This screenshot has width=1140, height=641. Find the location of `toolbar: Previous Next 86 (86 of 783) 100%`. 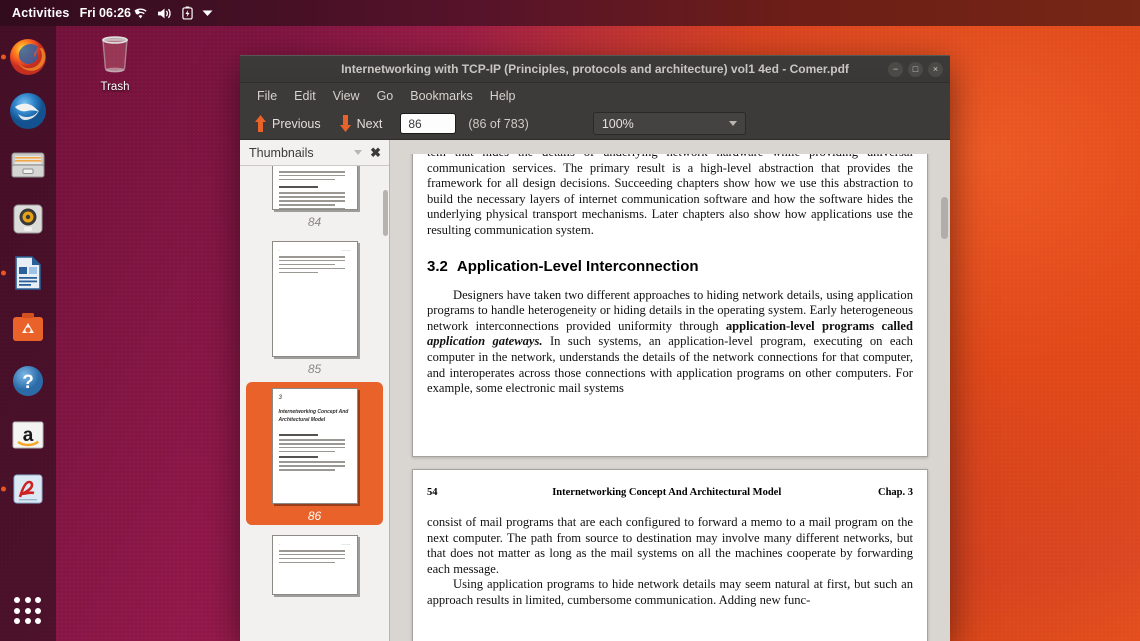

toolbar: Previous Next 86 (86 of 783) 100% is located at coordinates (595, 124).